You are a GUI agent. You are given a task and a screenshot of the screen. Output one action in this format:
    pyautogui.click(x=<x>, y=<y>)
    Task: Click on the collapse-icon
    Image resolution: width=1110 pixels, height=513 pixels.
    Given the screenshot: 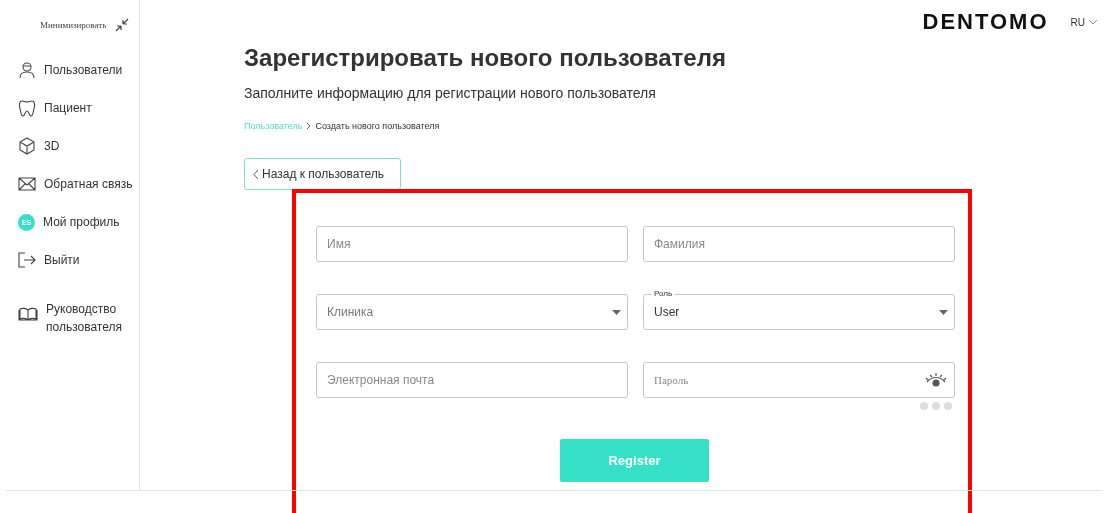 What is the action you would take?
    pyautogui.click(x=122, y=25)
    